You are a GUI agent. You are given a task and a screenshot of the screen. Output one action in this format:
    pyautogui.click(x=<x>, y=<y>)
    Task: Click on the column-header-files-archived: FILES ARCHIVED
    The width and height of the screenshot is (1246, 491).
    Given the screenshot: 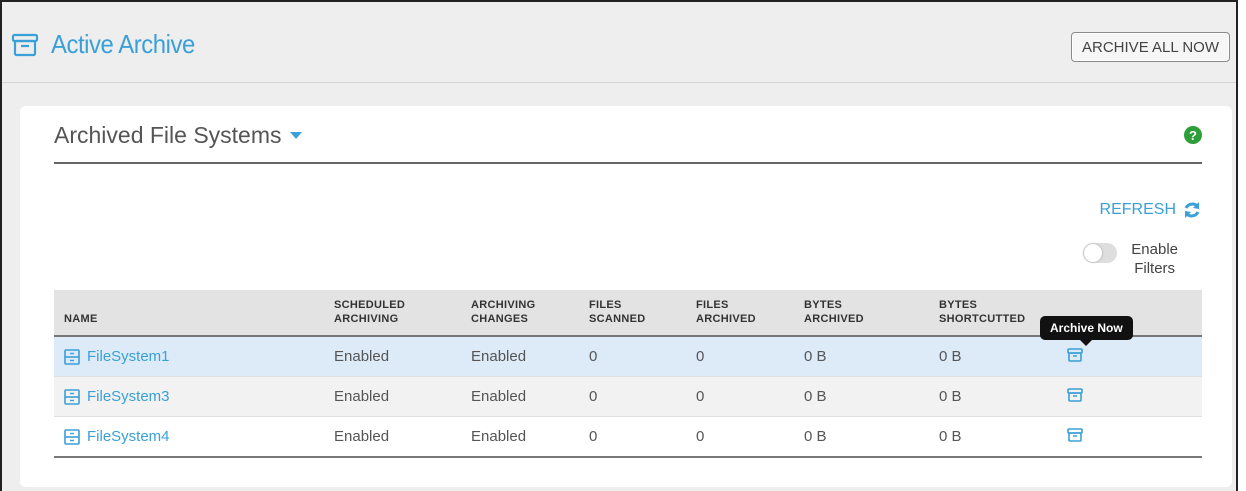 What is the action you would take?
    pyautogui.click(x=750, y=313)
    